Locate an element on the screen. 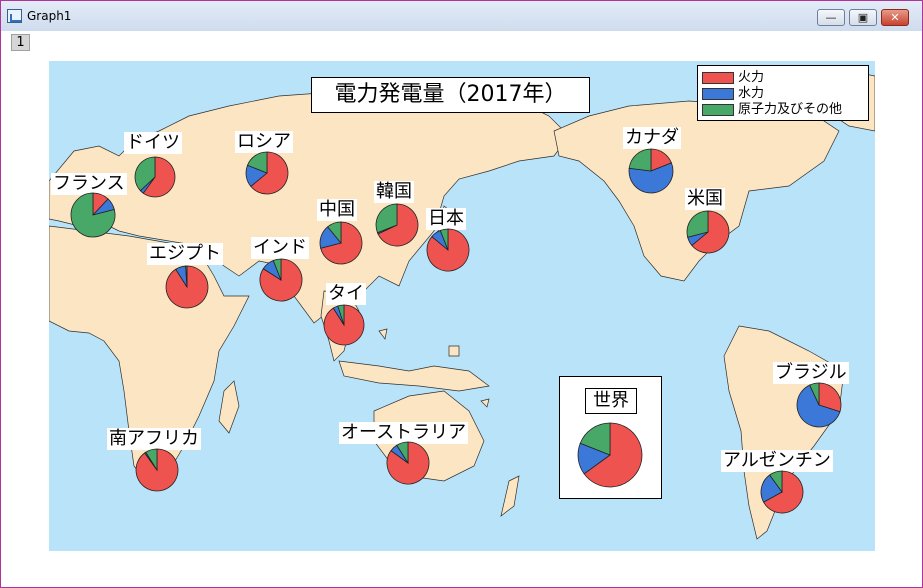 The height and width of the screenshot is (588, 923). pie-label-usa: 米国 is located at coordinates (705, 199).